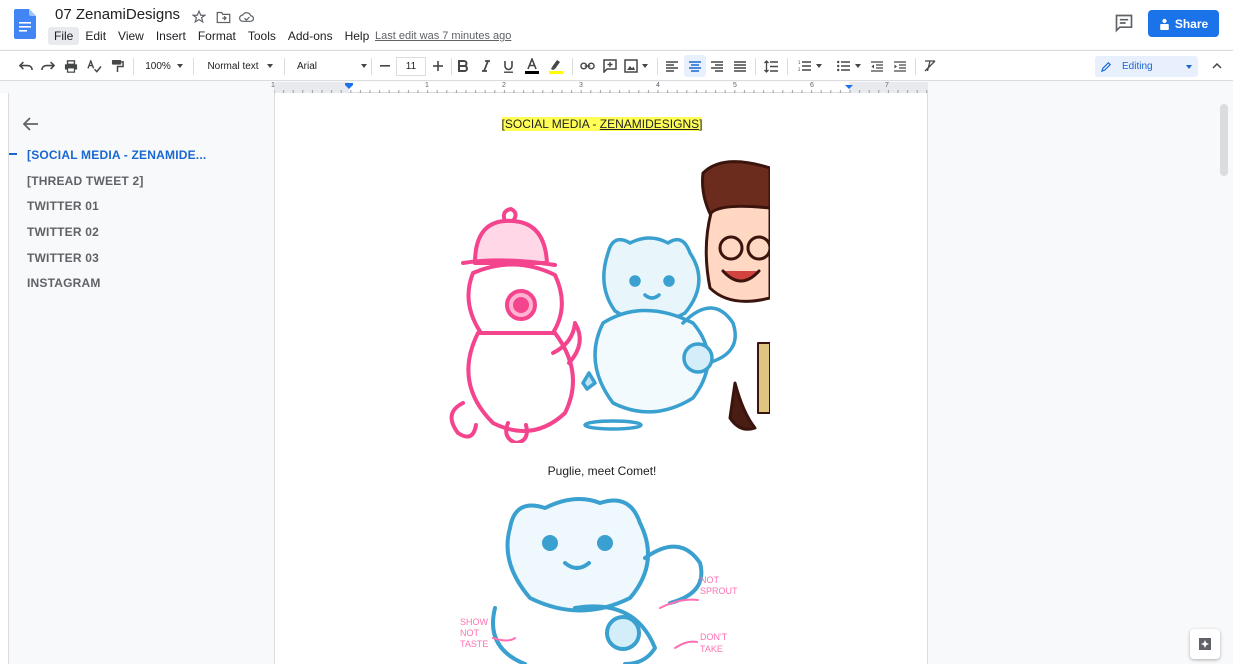  I want to click on font-value: Arial, so click(307, 66).